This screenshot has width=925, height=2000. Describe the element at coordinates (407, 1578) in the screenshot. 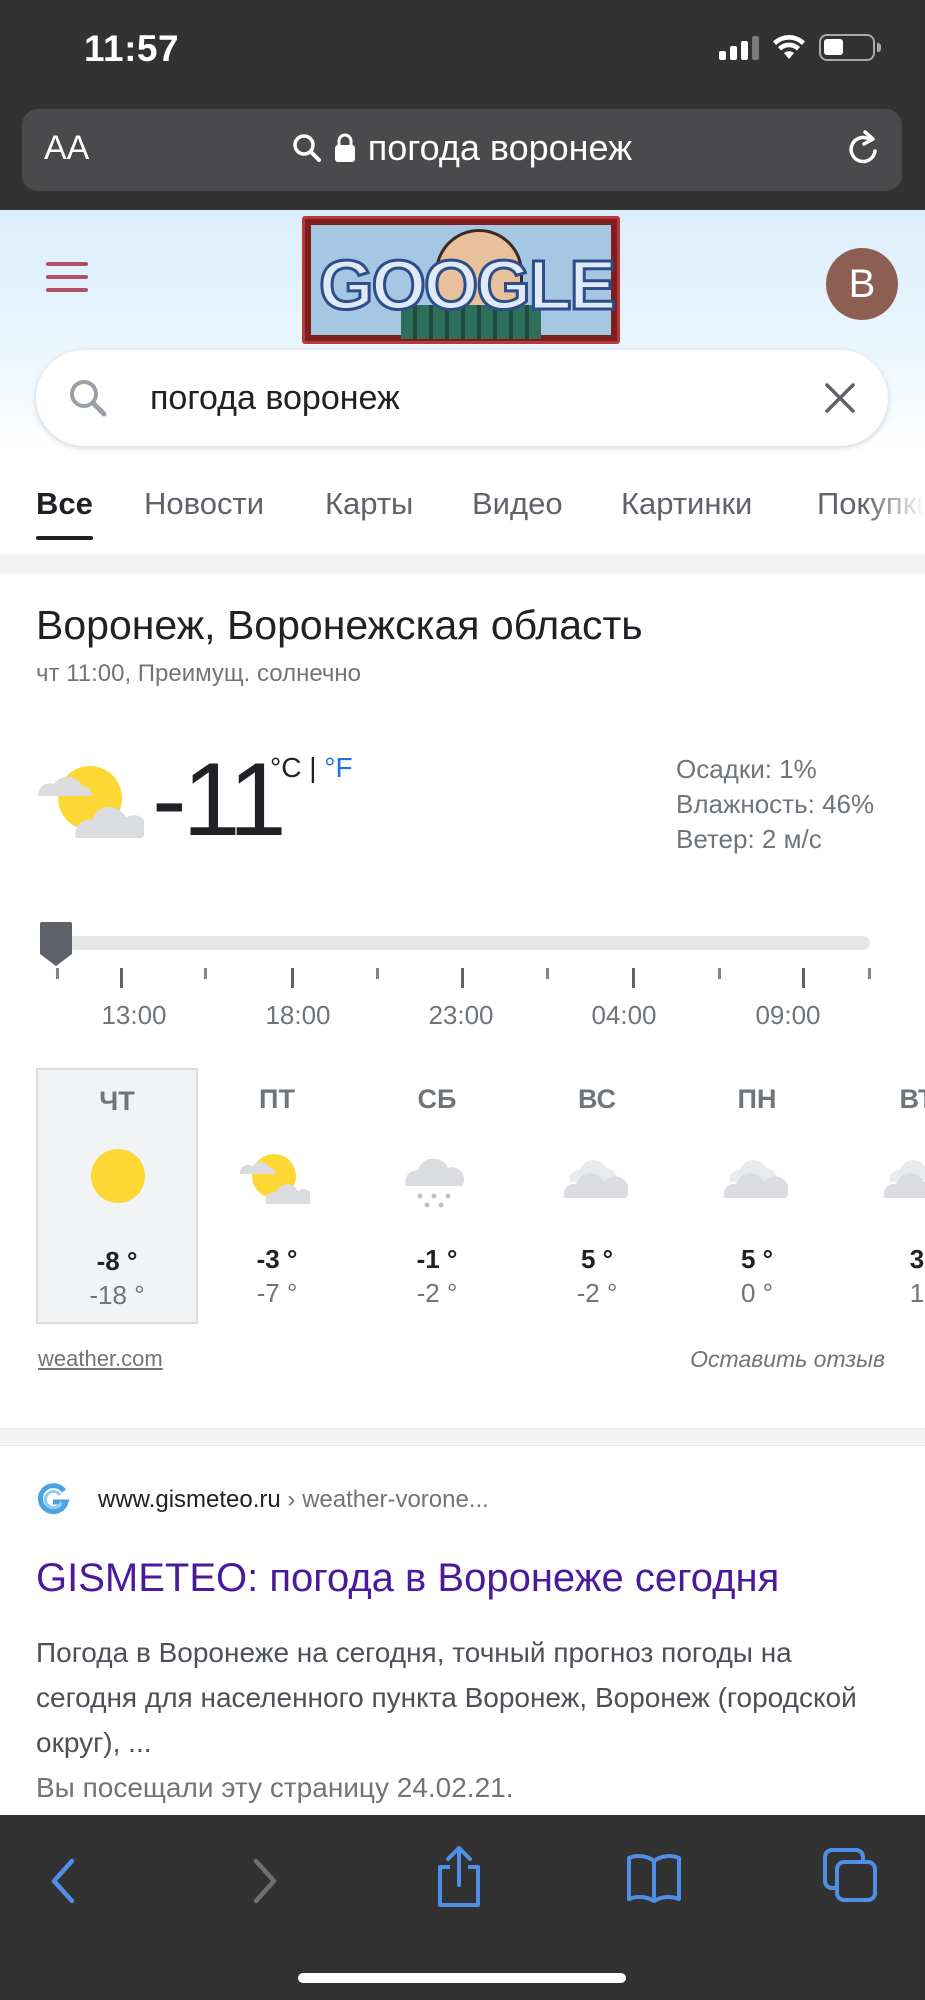

I see `result-title-link: GISMETEO: погода в Воронеже сегодня` at that location.